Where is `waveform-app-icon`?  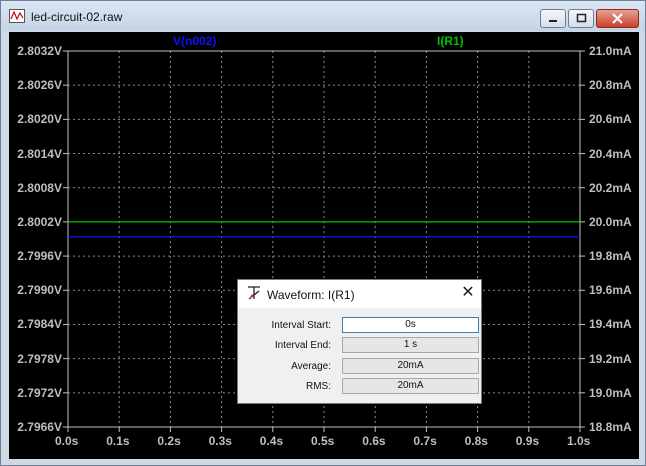
waveform-app-icon is located at coordinates (17, 16).